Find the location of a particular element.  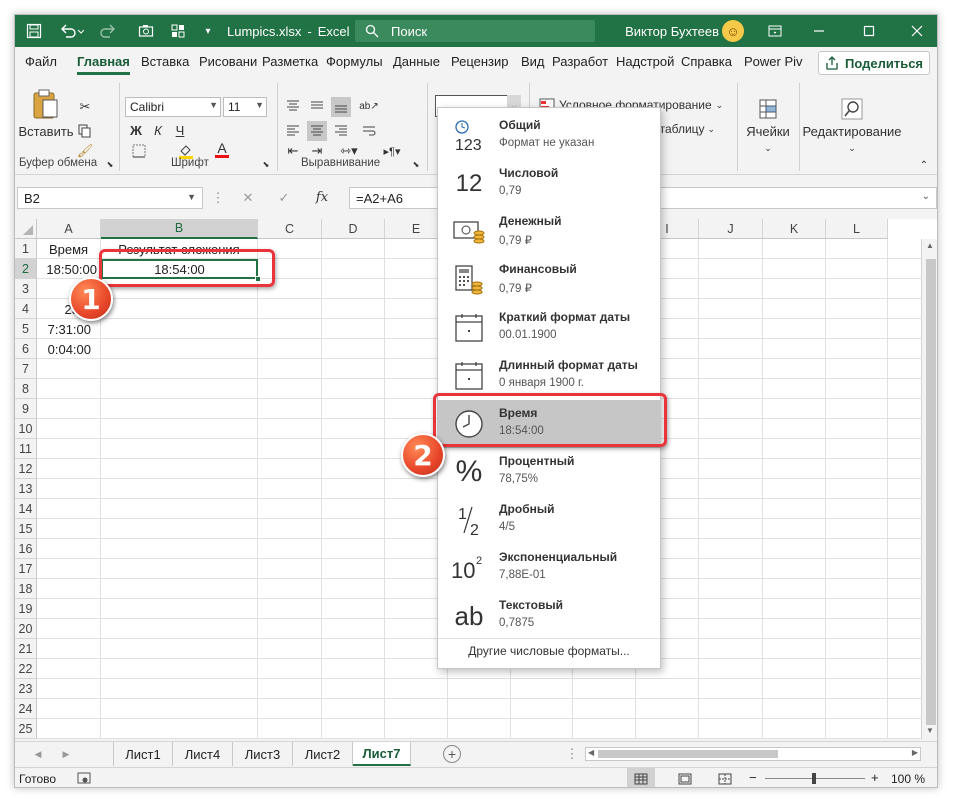

row-header-1: 1 is located at coordinates (26, 249).